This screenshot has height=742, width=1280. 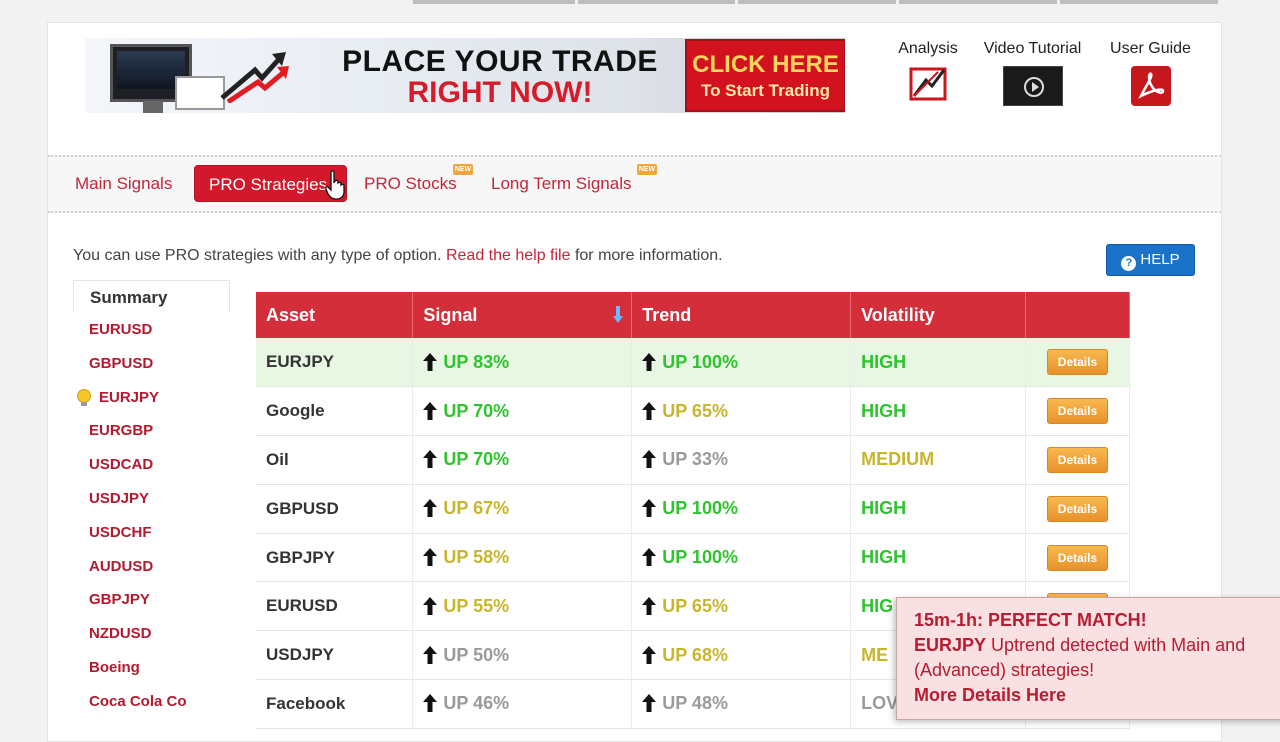 What do you see at coordinates (335, 460) in the screenshot?
I see `asset-cell: Oil` at bounding box center [335, 460].